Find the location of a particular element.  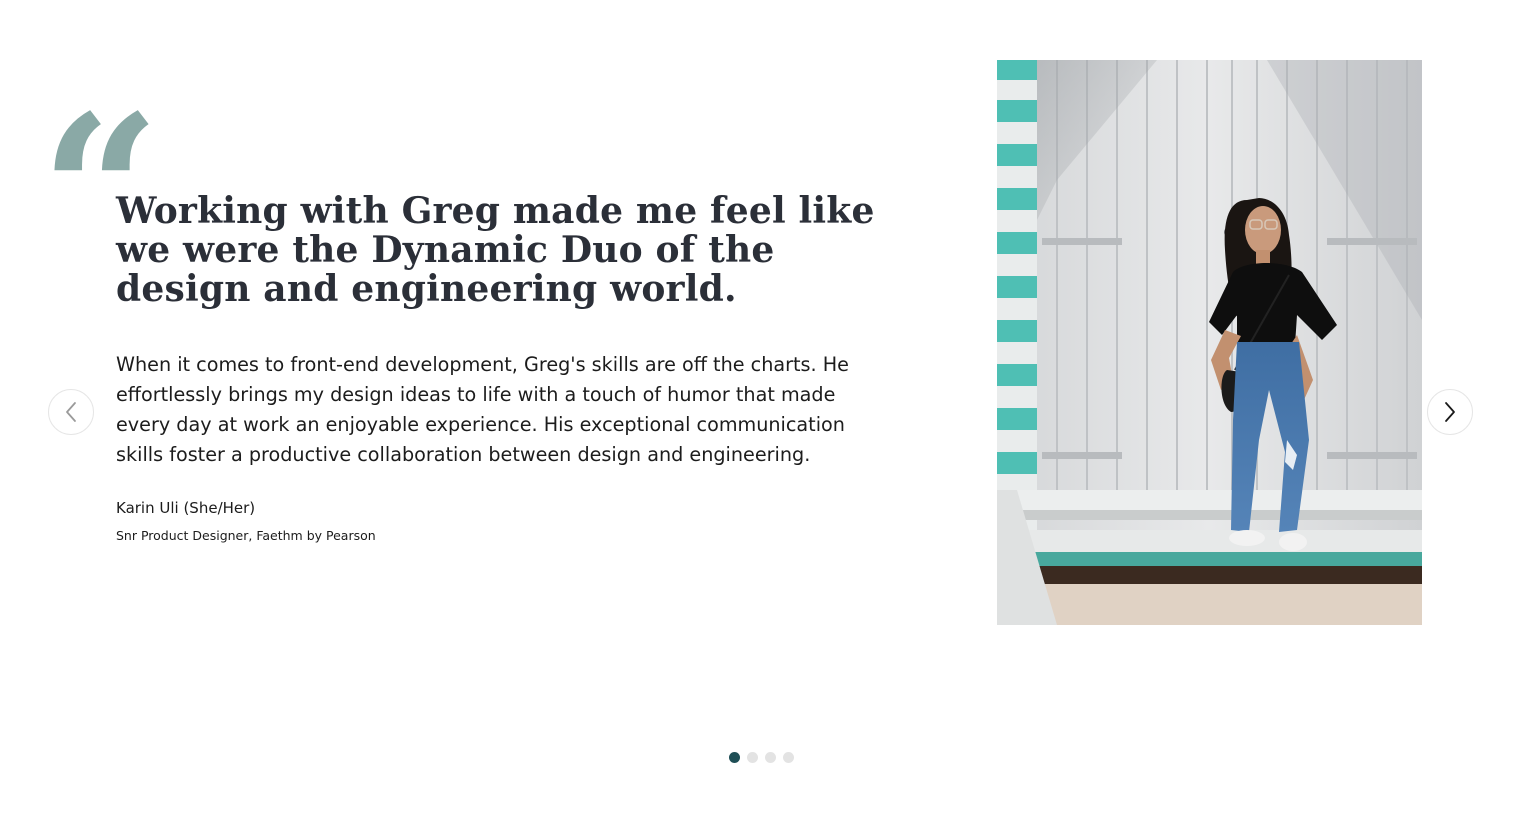

chevron-left-icon is located at coordinates (71, 412).